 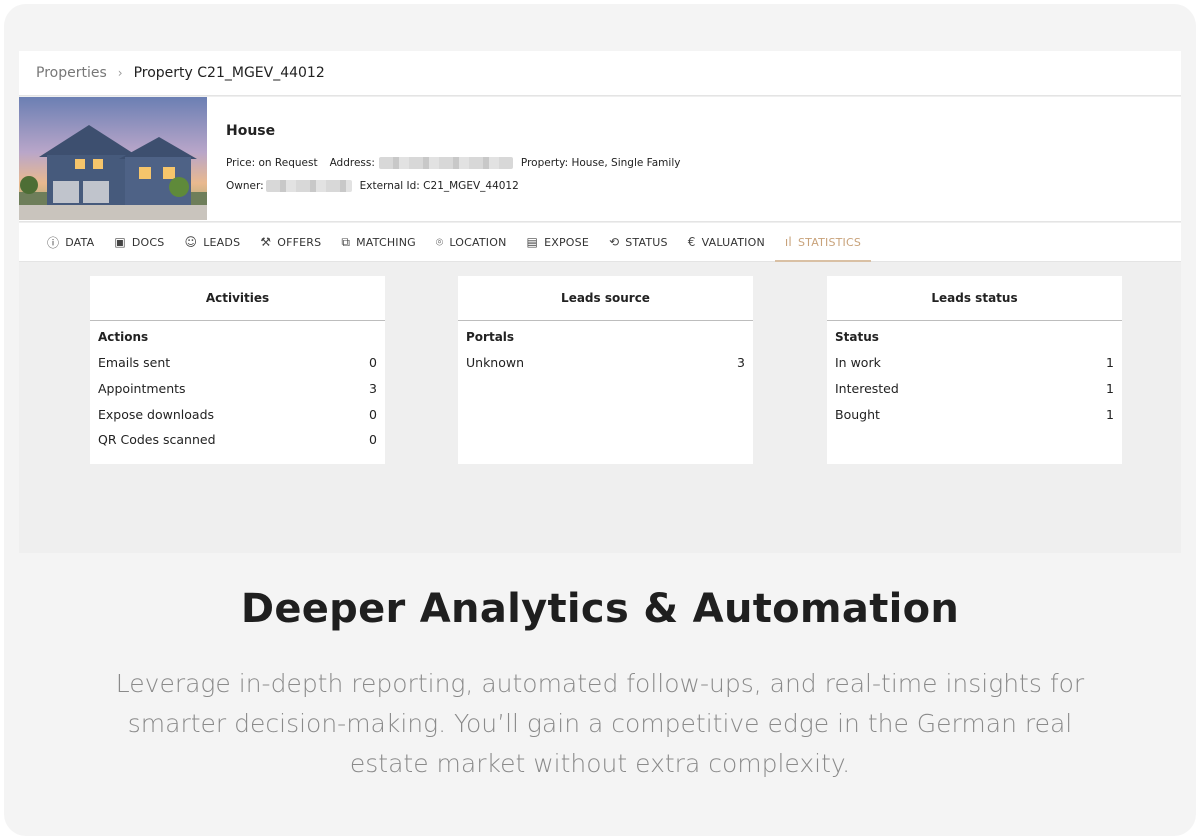 What do you see at coordinates (974, 389) in the screenshot?
I see `stat-row: Interested 1` at bounding box center [974, 389].